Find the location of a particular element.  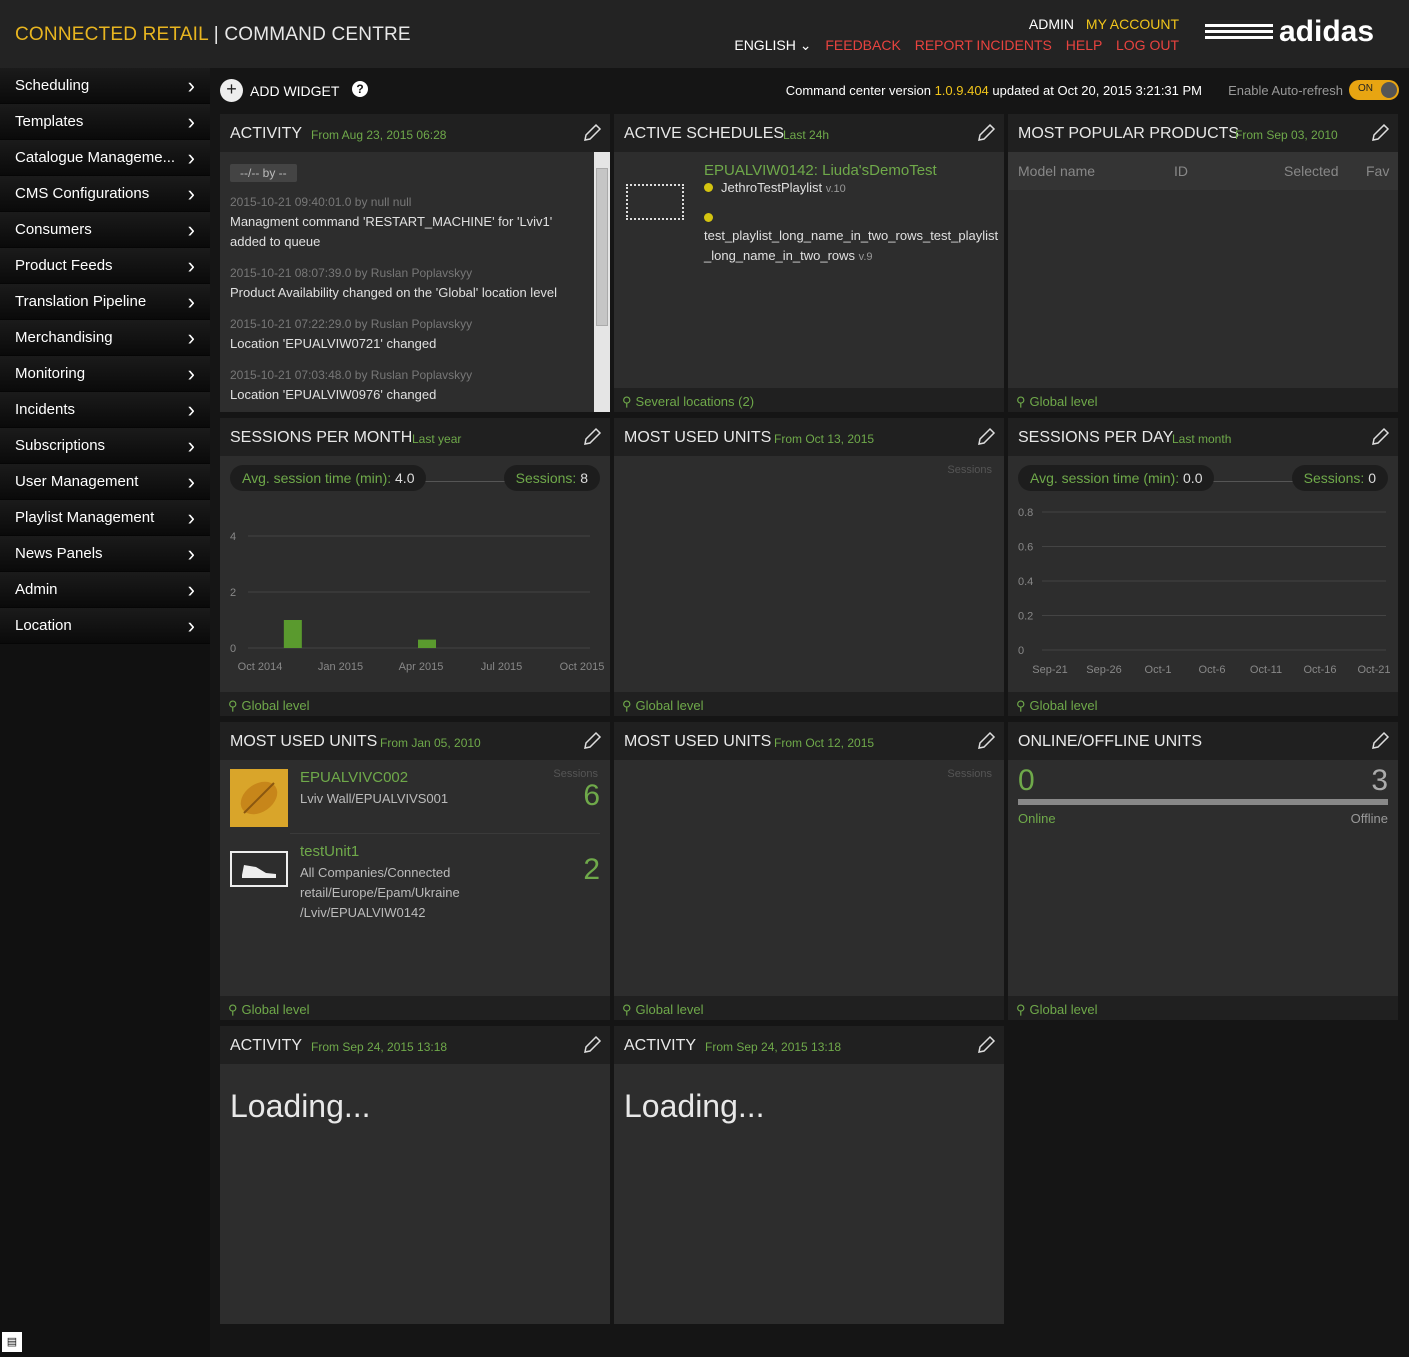

widget-subtitle: From Oct 13, 2015 is located at coordinates (824, 439).